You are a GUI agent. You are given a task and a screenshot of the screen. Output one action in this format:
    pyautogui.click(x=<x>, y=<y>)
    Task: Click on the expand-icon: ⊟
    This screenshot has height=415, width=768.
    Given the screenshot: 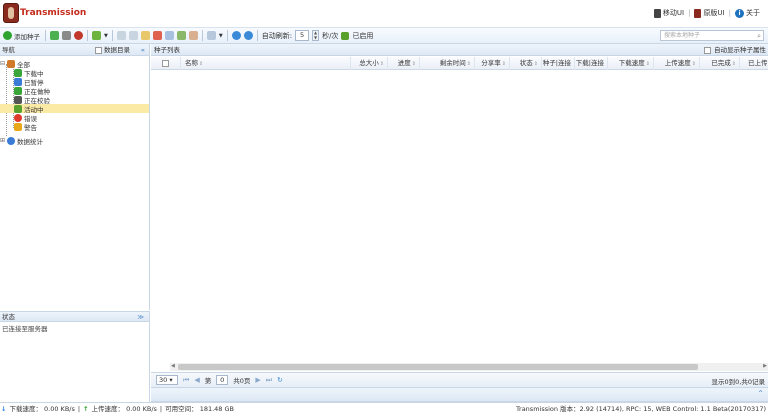 What is the action you would take?
    pyautogui.click(x=2, y=63)
    